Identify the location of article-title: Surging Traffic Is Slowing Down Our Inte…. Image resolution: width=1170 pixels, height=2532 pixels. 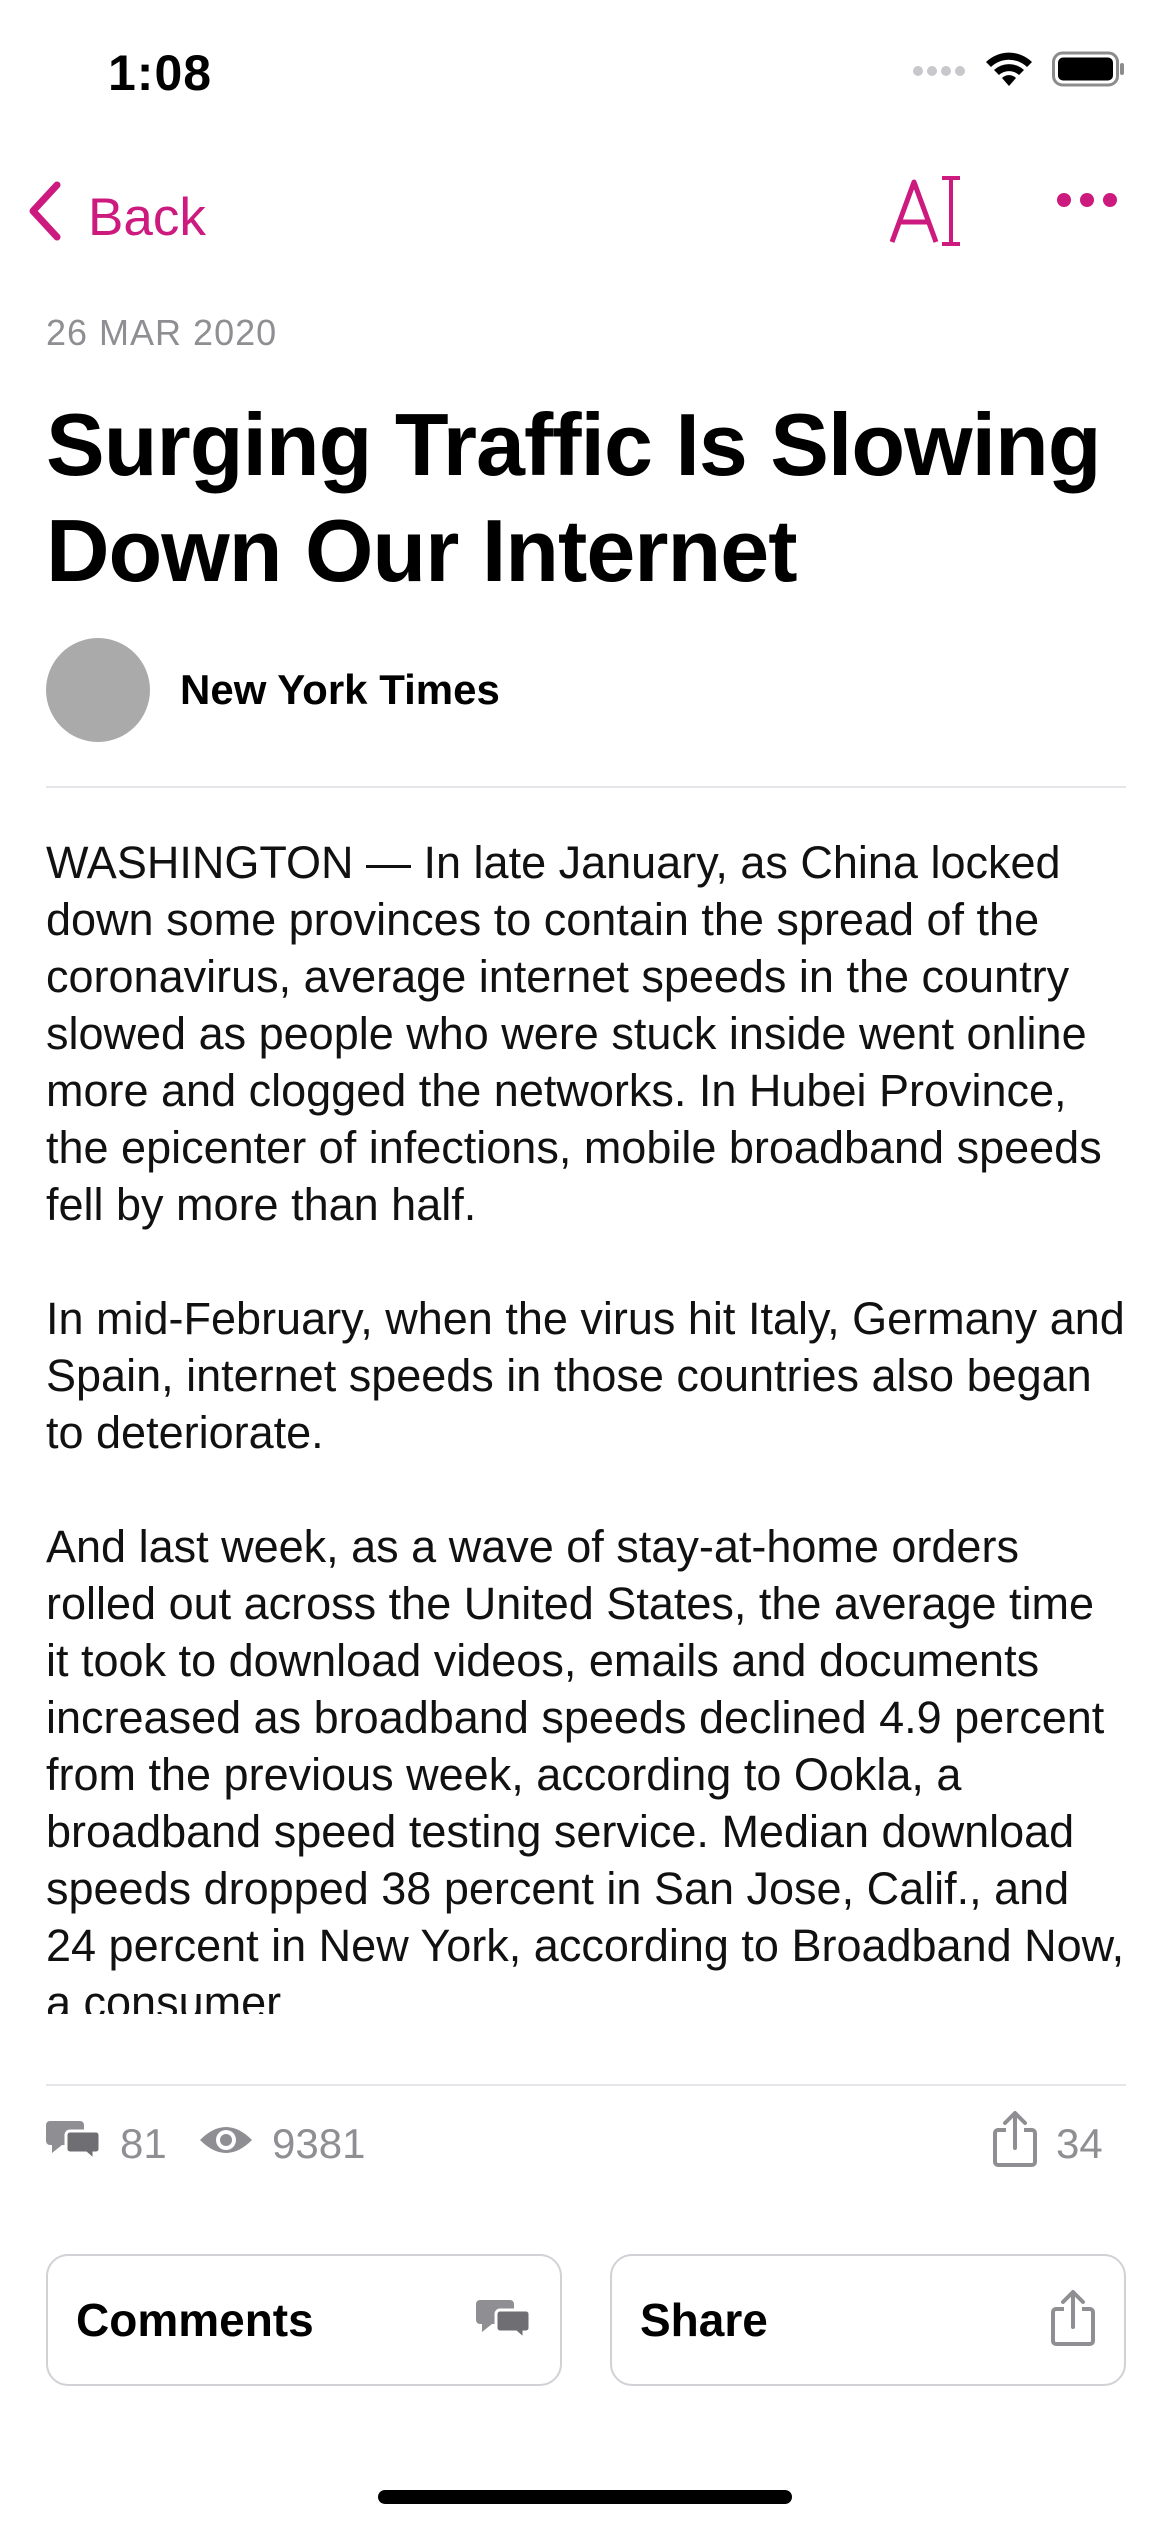
(574, 497).